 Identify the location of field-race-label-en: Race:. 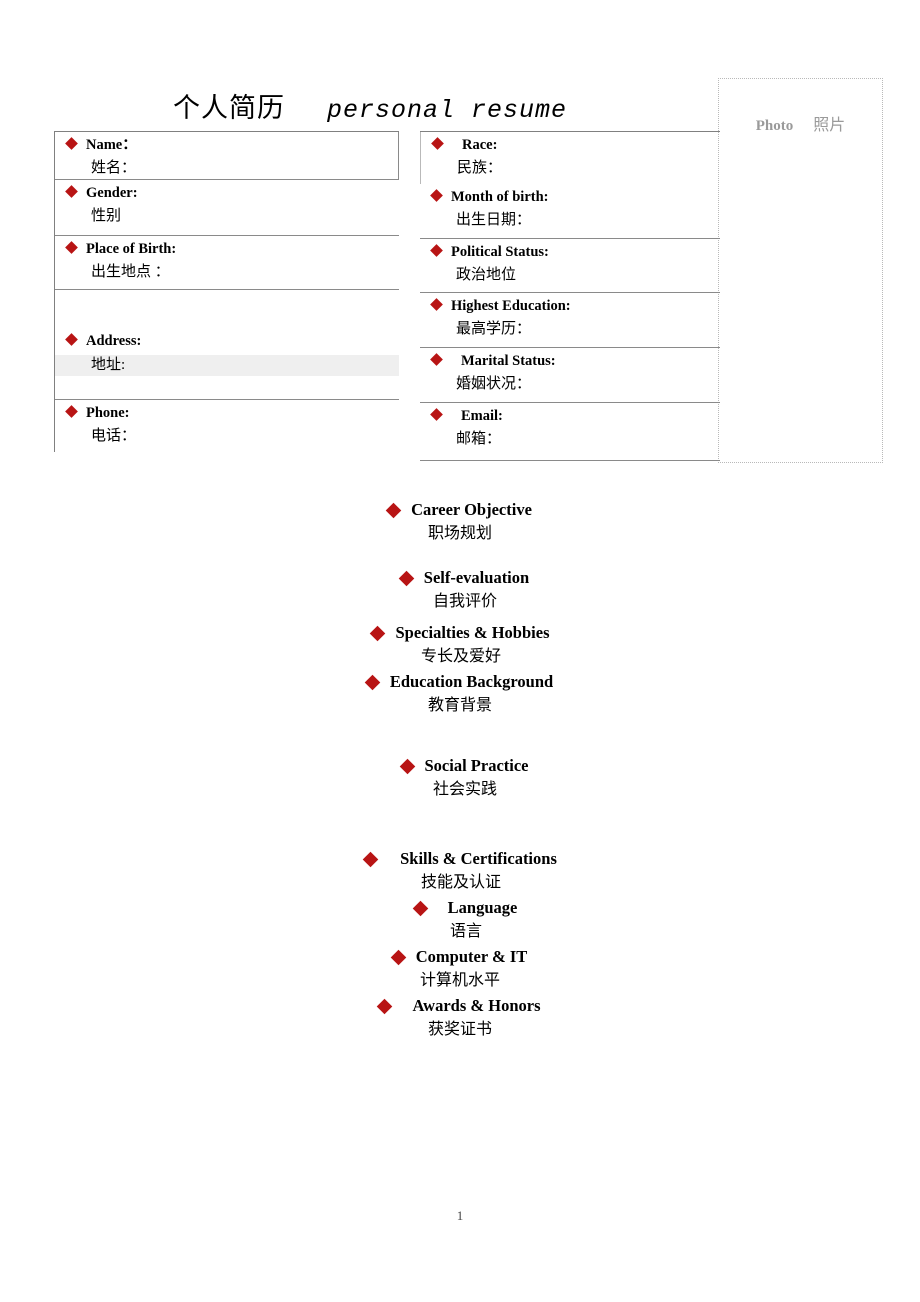
(570, 145).